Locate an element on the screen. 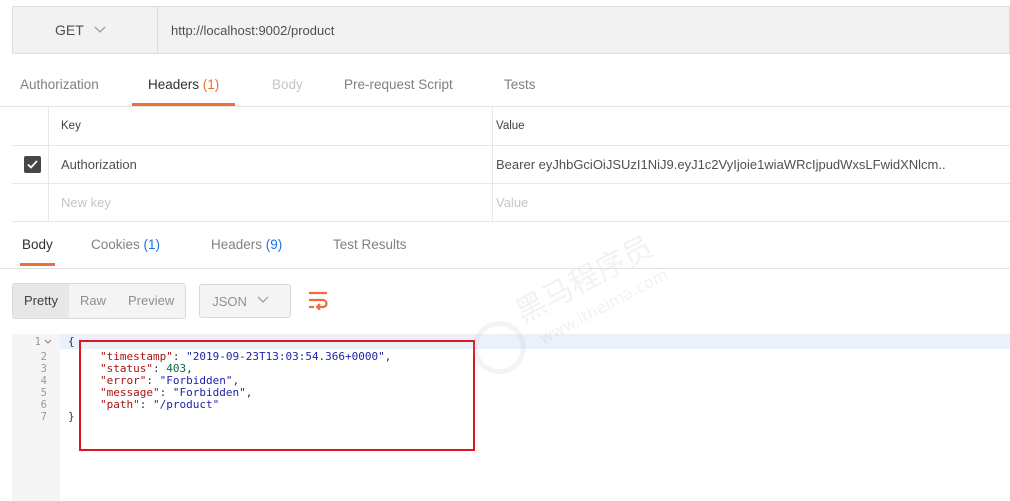 This screenshot has height=501, width=1010. code-close-brace: } is located at coordinates (71, 416).